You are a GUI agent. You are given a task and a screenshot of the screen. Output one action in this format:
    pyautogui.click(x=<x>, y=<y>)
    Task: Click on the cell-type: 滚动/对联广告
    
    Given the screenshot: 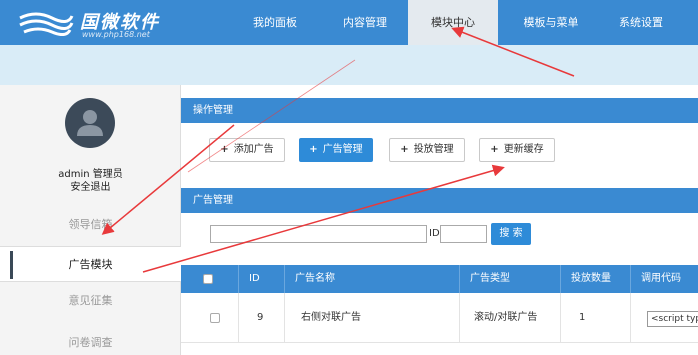 What is the action you would take?
    pyautogui.click(x=509, y=318)
    